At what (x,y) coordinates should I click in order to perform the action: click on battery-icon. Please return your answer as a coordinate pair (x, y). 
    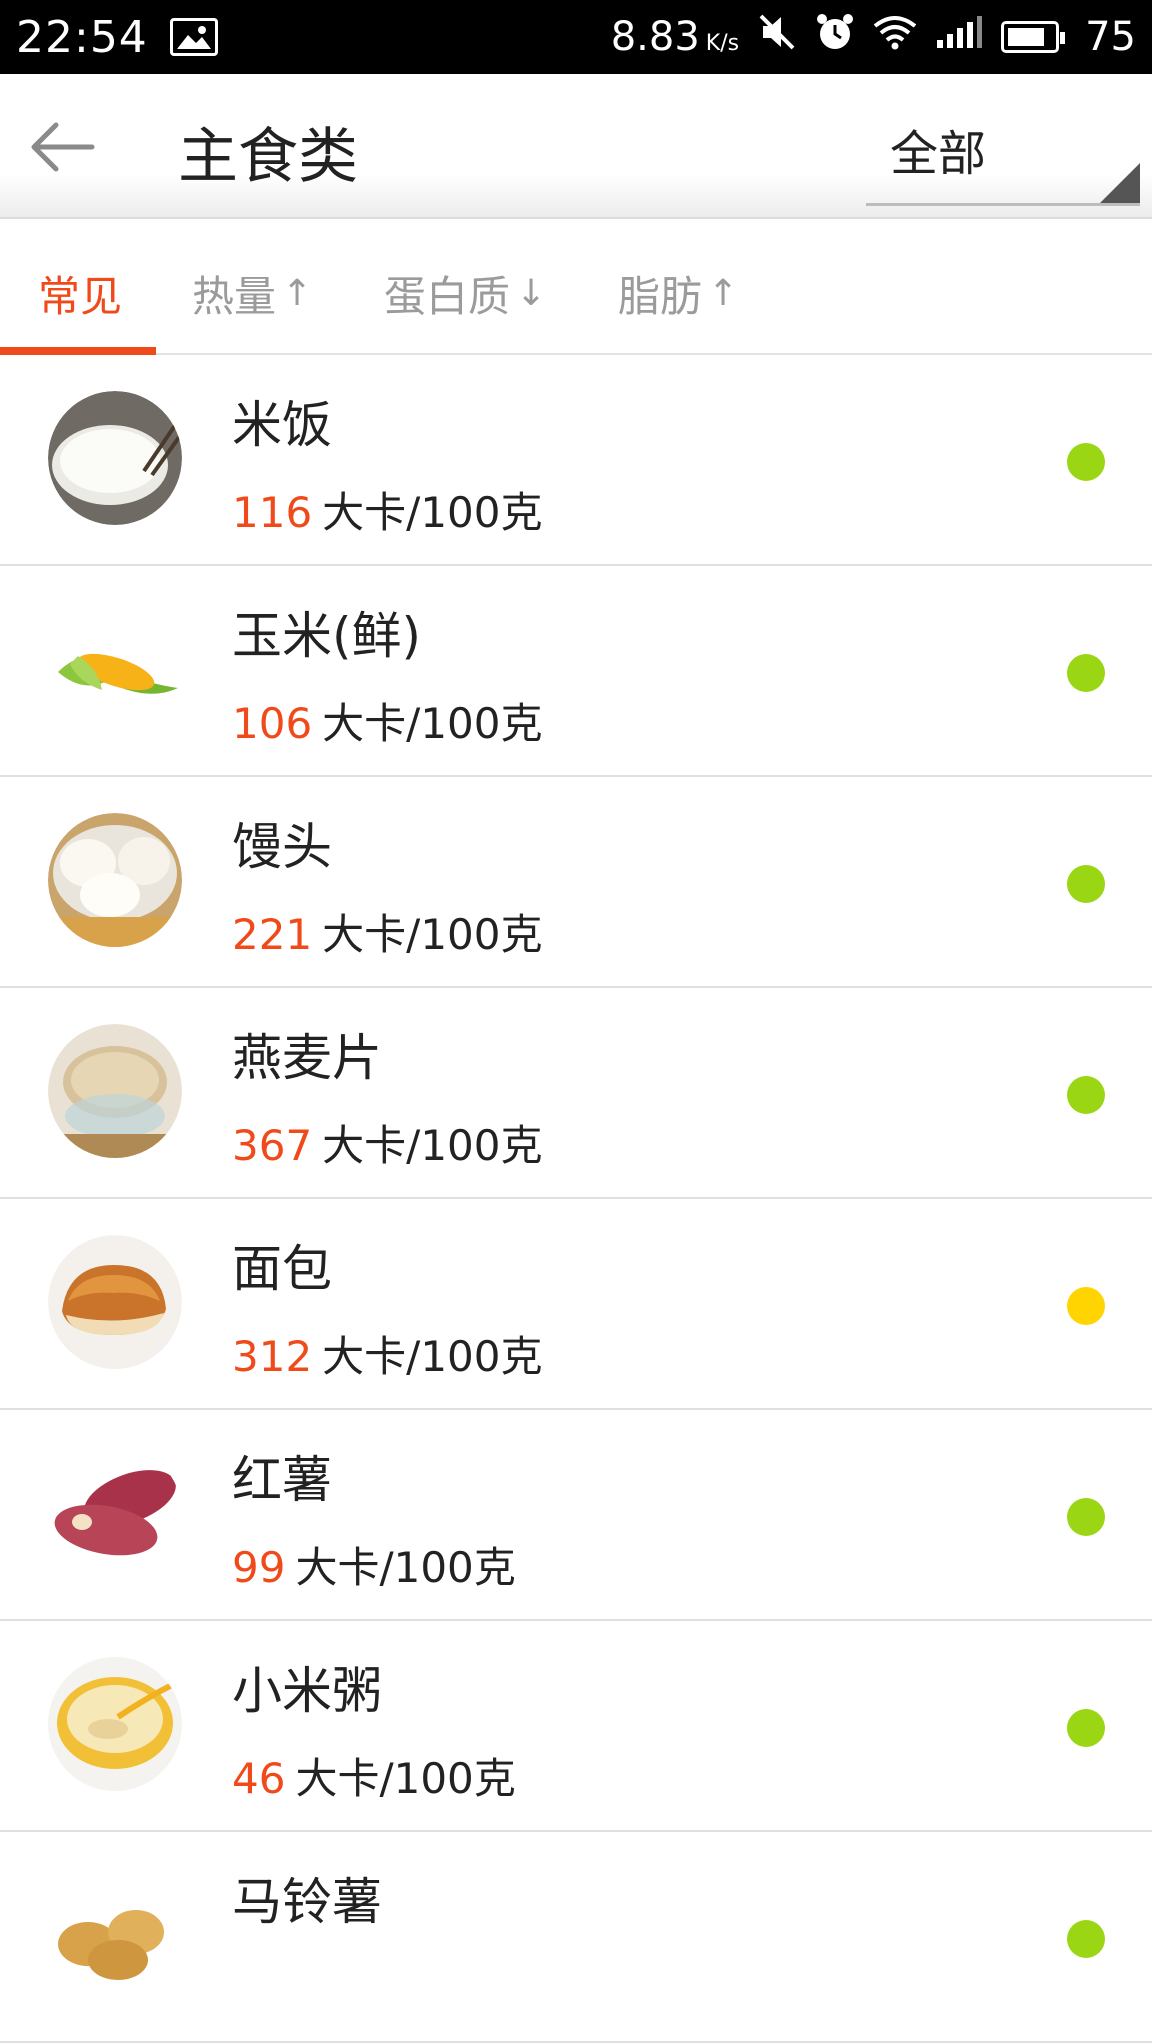
    Looking at the image, I should click on (1033, 37).